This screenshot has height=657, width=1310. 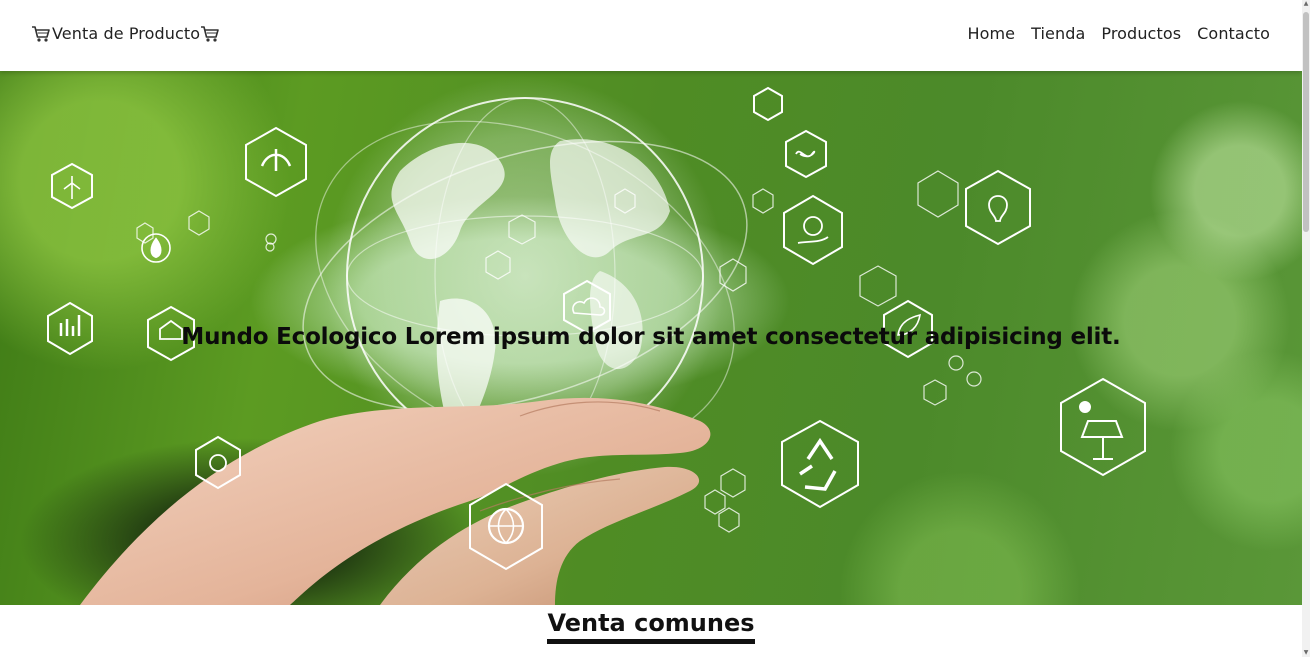 What do you see at coordinates (1306, 653) in the screenshot?
I see `scroll-down-arrow-icon: ▼` at bounding box center [1306, 653].